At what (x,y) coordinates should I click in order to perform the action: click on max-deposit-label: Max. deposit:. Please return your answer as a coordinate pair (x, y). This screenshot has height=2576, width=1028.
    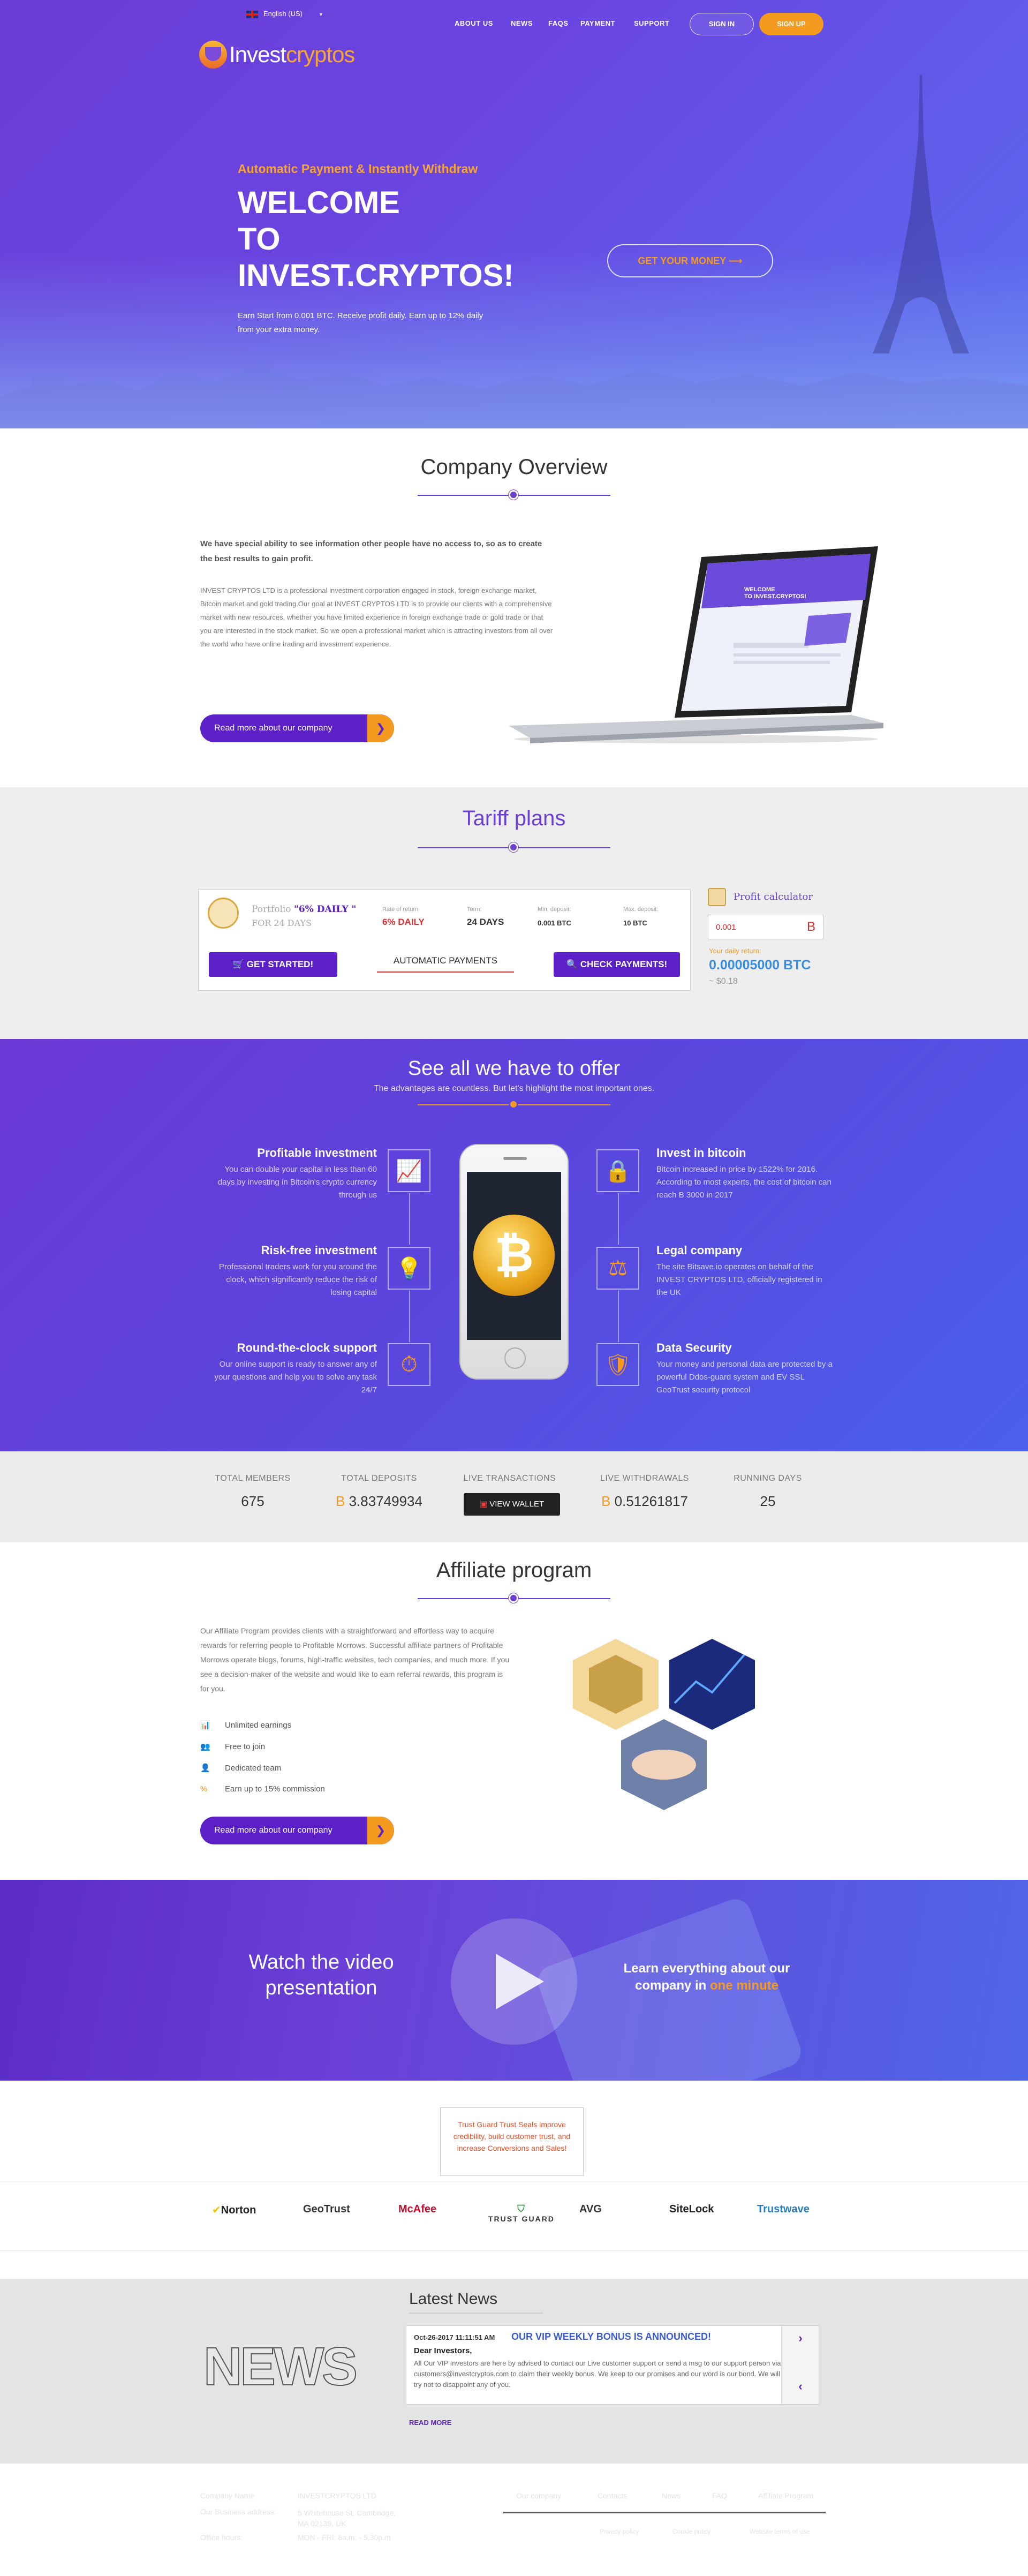
    Looking at the image, I should click on (641, 909).